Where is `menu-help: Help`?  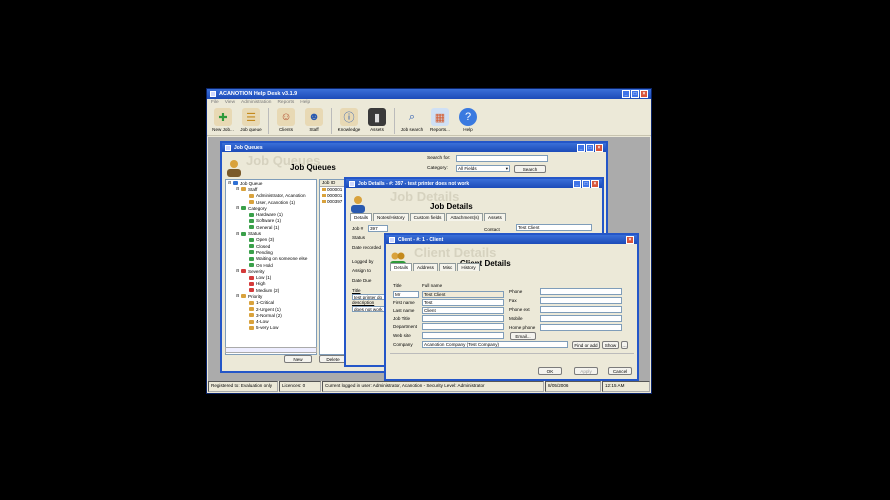 menu-help: Help is located at coordinates (305, 102).